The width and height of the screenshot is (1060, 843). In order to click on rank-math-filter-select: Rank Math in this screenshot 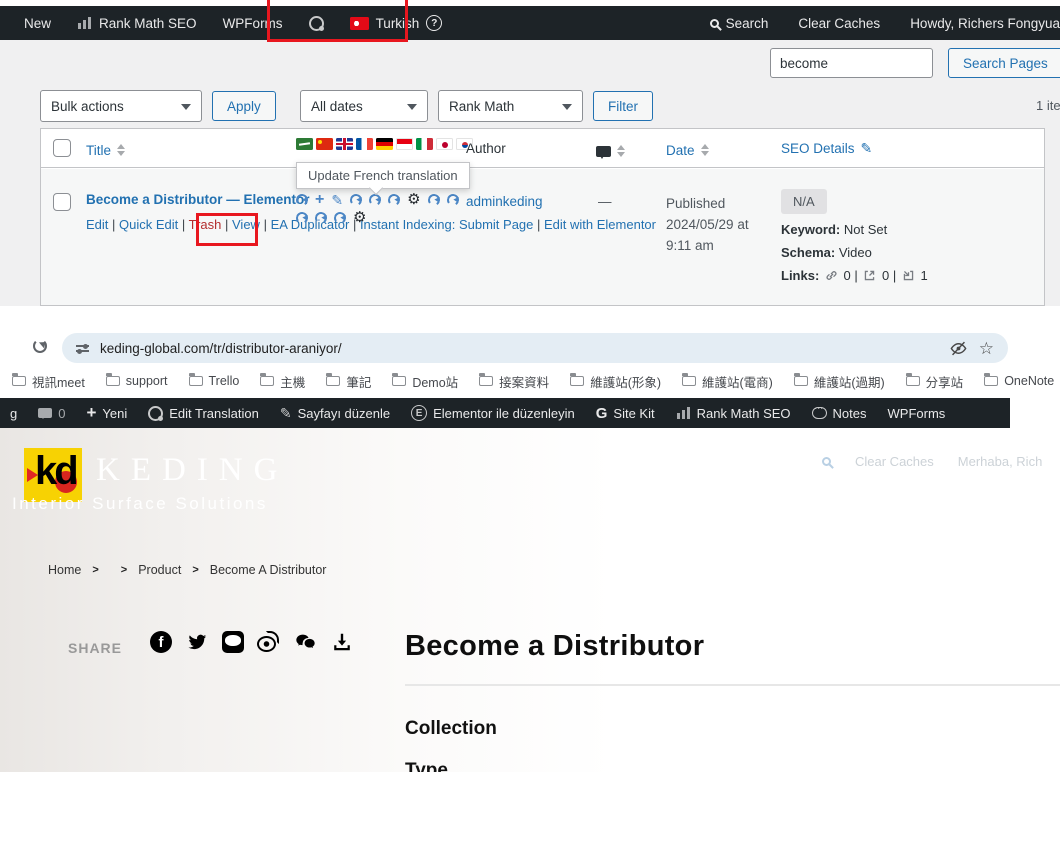, I will do `click(510, 106)`.